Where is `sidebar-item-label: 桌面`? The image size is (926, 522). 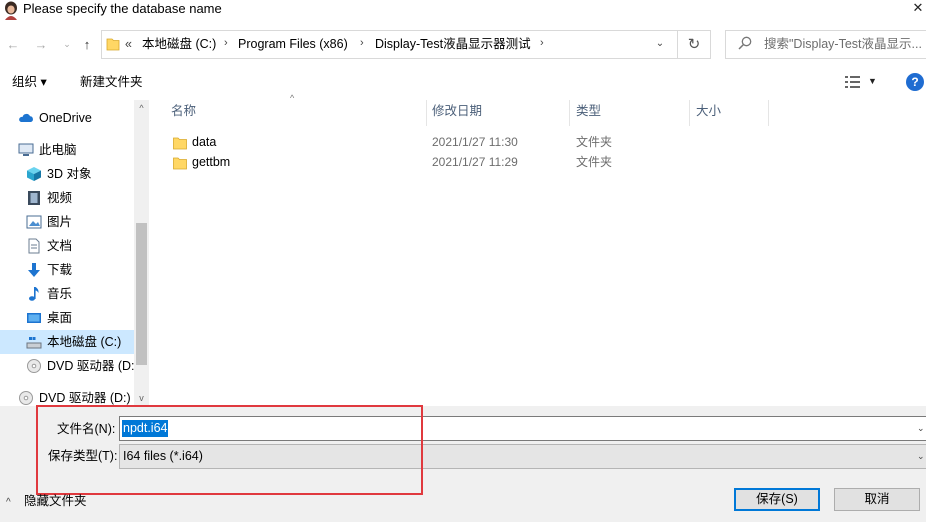
sidebar-item-label: 桌面 is located at coordinates (60, 318).